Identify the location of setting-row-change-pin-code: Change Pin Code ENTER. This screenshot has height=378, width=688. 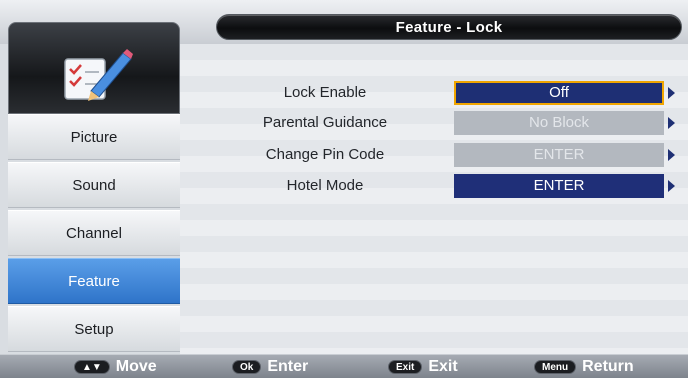
(434, 155).